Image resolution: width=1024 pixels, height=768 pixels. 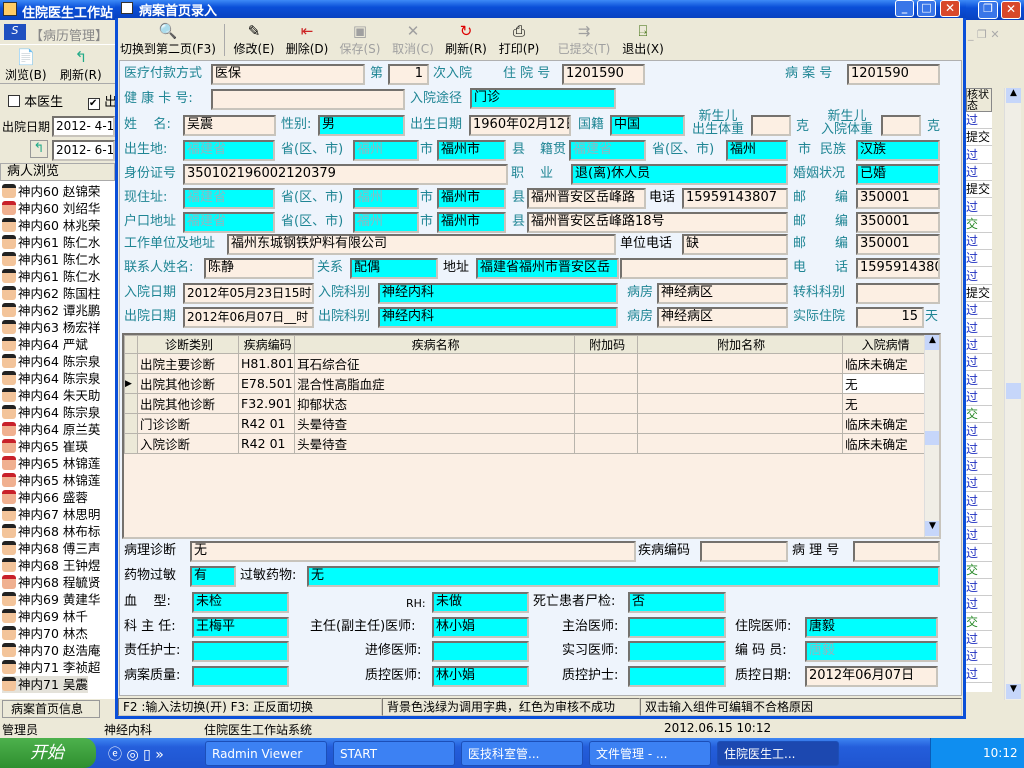 What do you see at coordinates (83, 126) in the screenshot?
I see `date-from-input: 2012- 4-16` at bounding box center [83, 126].